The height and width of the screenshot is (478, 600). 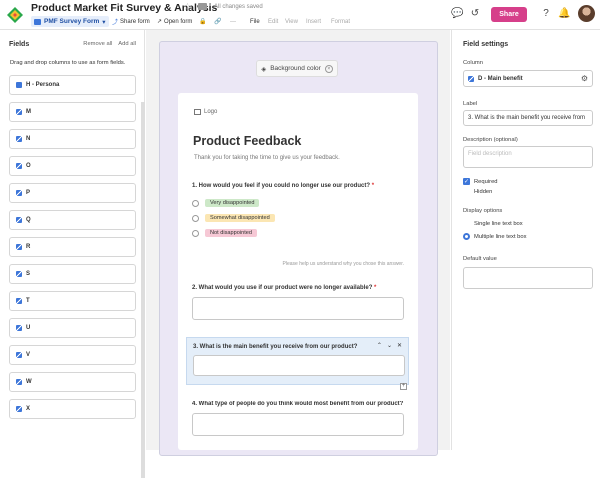 What do you see at coordinates (291, 21) in the screenshot?
I see `menu-view: View` at bounding box center [291, 21].